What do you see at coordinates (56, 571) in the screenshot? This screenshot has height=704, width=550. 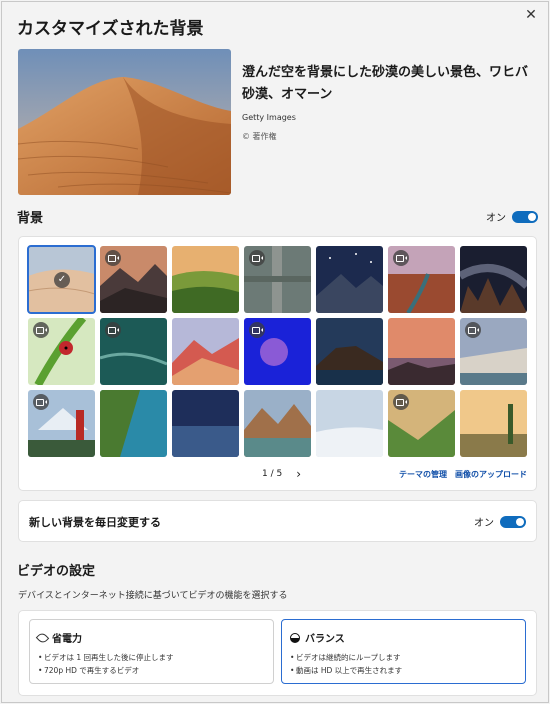 I see `video-settings-heading: ビデオの設定` at bounding box center [56, 571].